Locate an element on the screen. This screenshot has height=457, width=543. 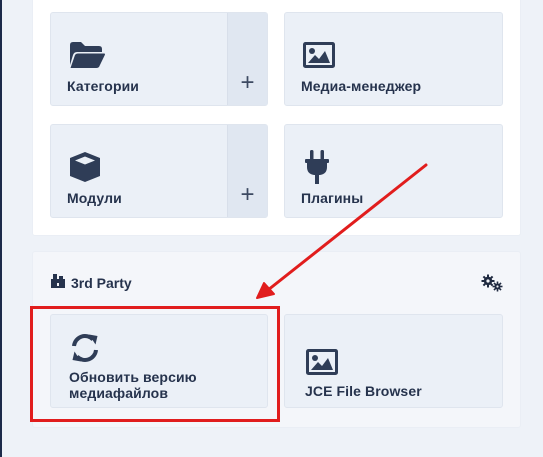
tile-jce-file-browser: JCE File Browser is located at coordinates (393, 361).